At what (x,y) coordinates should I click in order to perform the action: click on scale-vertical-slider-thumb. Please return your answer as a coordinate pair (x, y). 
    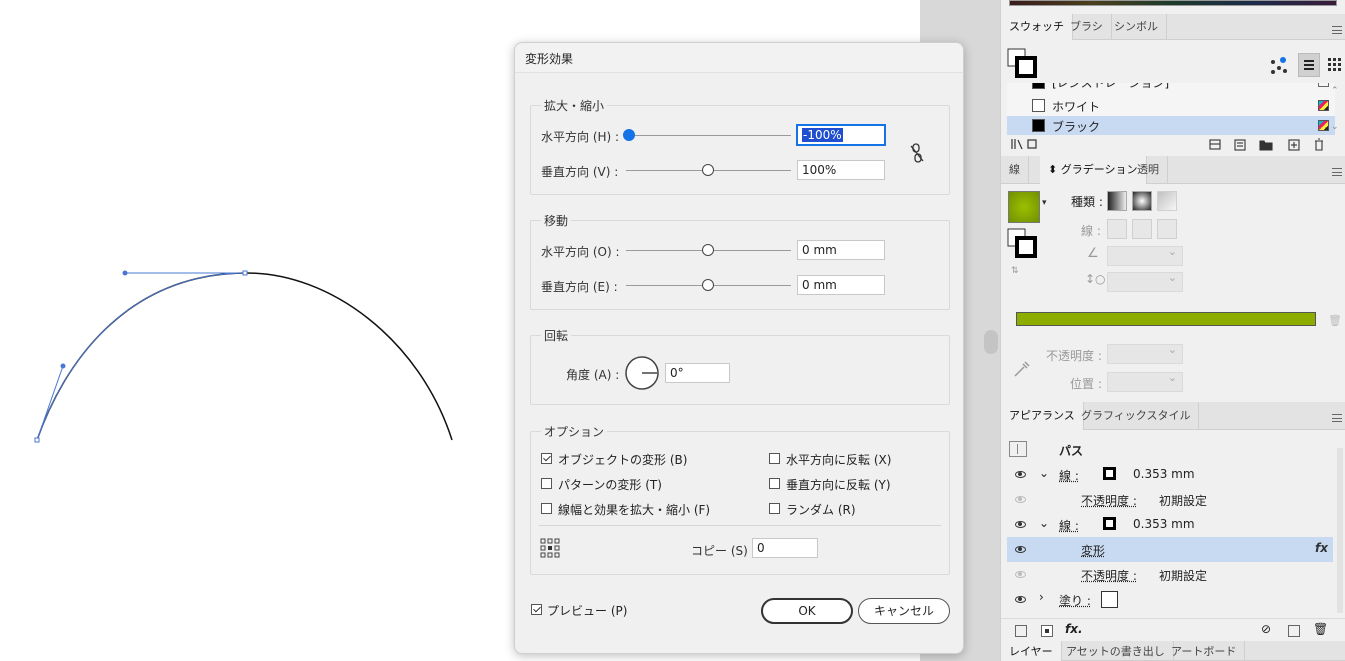
    Looking at the image, I should click on (708, 170).